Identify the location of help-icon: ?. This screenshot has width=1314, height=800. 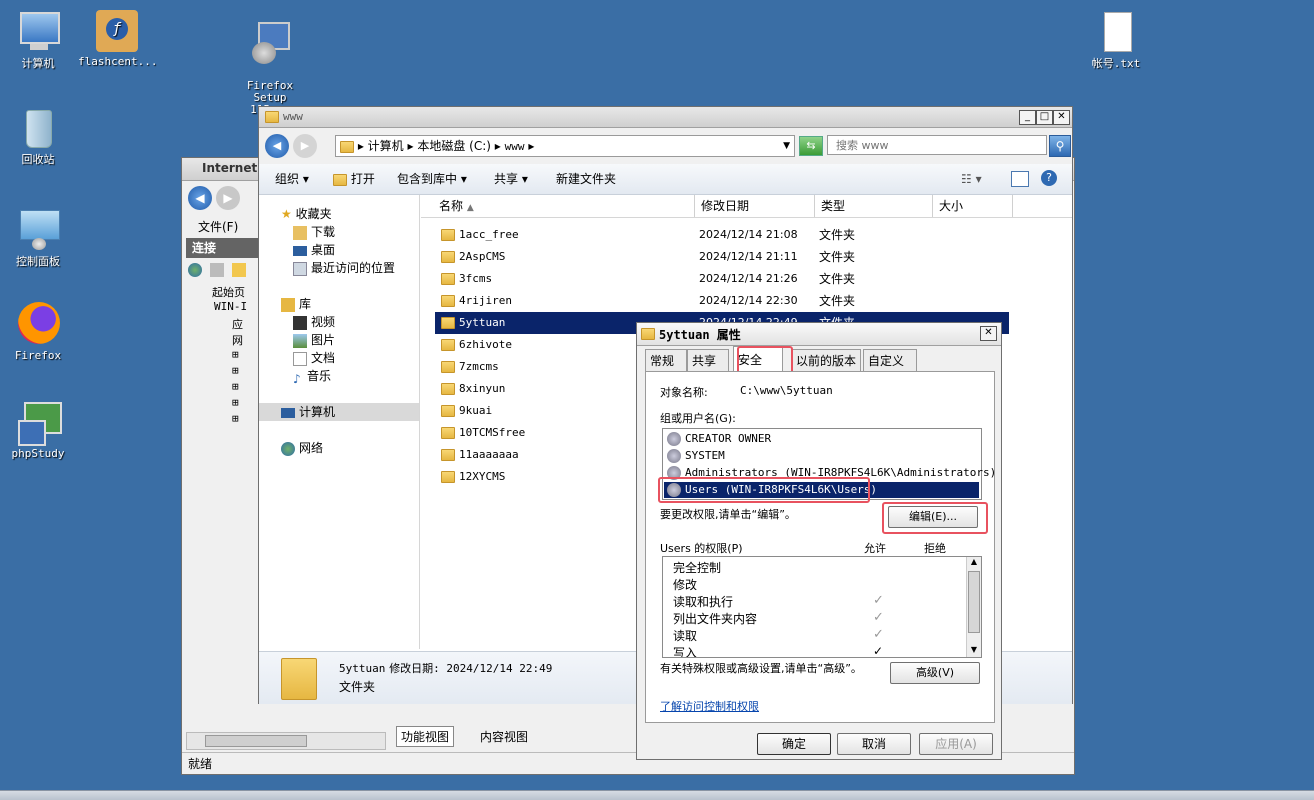
(1049, 178).